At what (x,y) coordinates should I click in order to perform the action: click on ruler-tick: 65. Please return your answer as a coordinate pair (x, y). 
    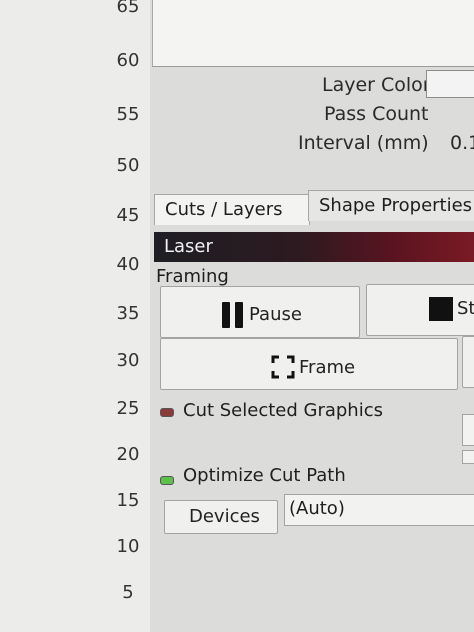
    Looking at the image, I should click on (128, 8).